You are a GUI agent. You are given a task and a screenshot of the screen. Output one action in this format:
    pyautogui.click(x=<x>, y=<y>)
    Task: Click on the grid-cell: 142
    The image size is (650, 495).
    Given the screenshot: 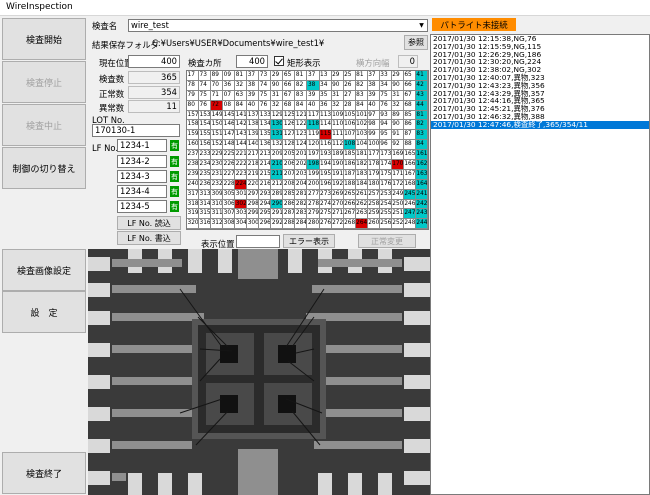 What is the action you would take?
    pyautogui.click(x=241, y=125)
    